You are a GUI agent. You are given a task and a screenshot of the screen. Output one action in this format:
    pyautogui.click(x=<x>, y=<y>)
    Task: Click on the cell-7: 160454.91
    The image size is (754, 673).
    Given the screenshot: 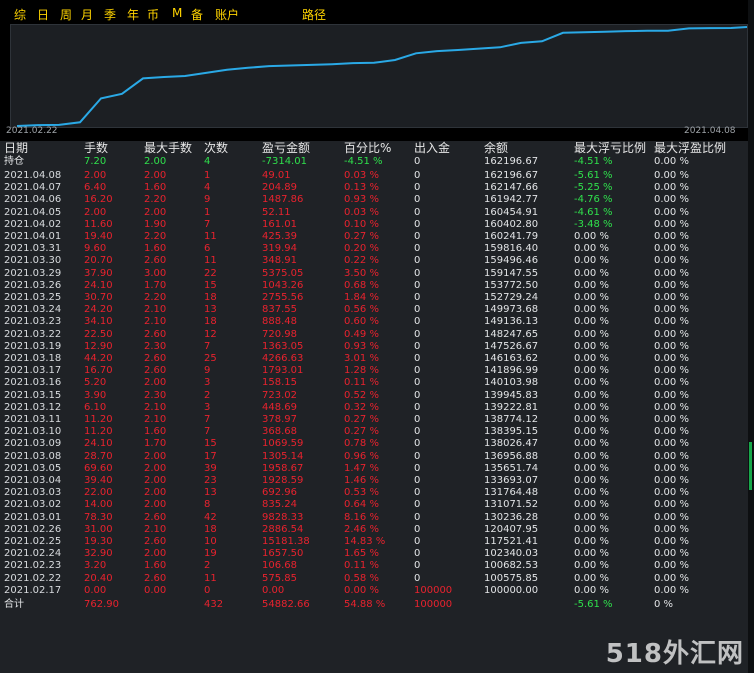 What is the action you would take?
    pyautogui.click(x=511, y=212)
    